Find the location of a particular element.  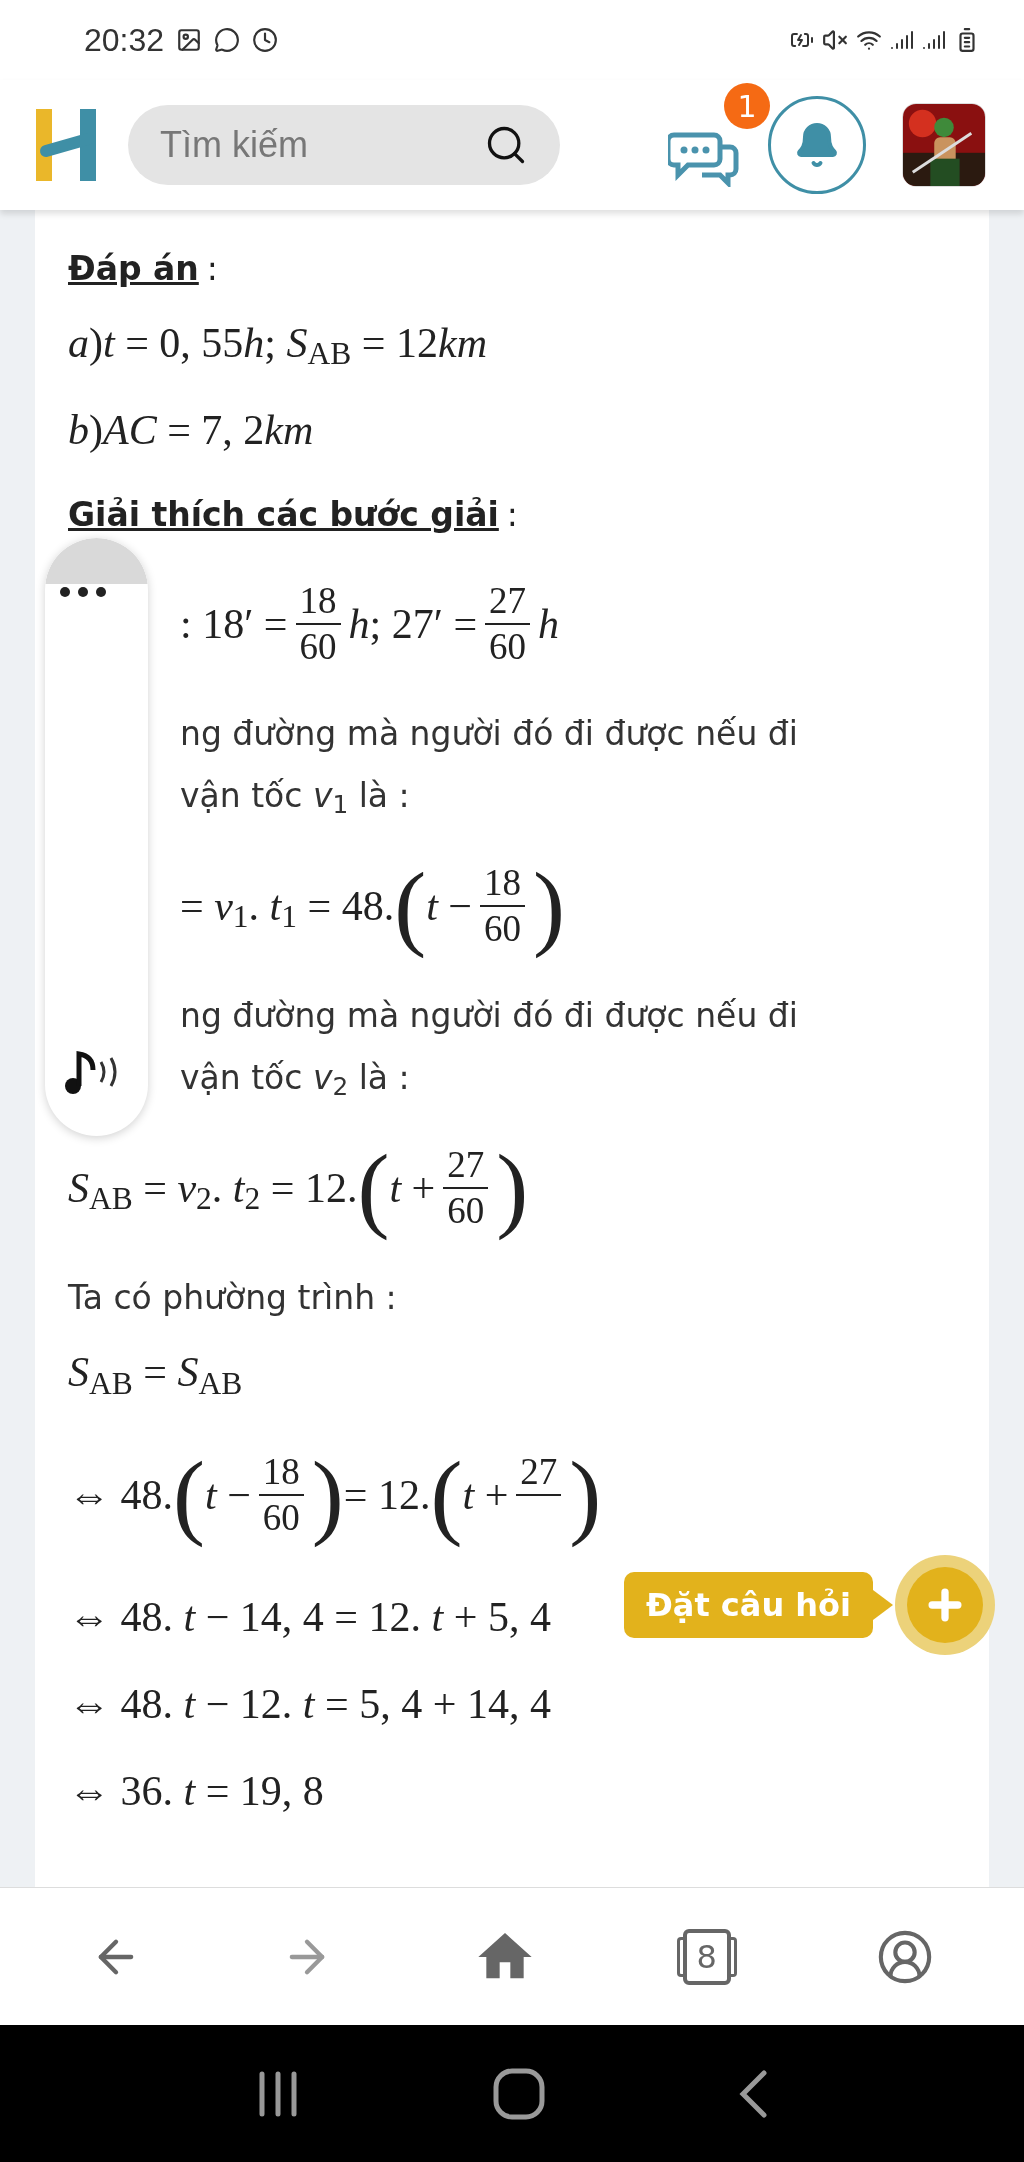

home-button-icon is located at coordinates (519, 2093).